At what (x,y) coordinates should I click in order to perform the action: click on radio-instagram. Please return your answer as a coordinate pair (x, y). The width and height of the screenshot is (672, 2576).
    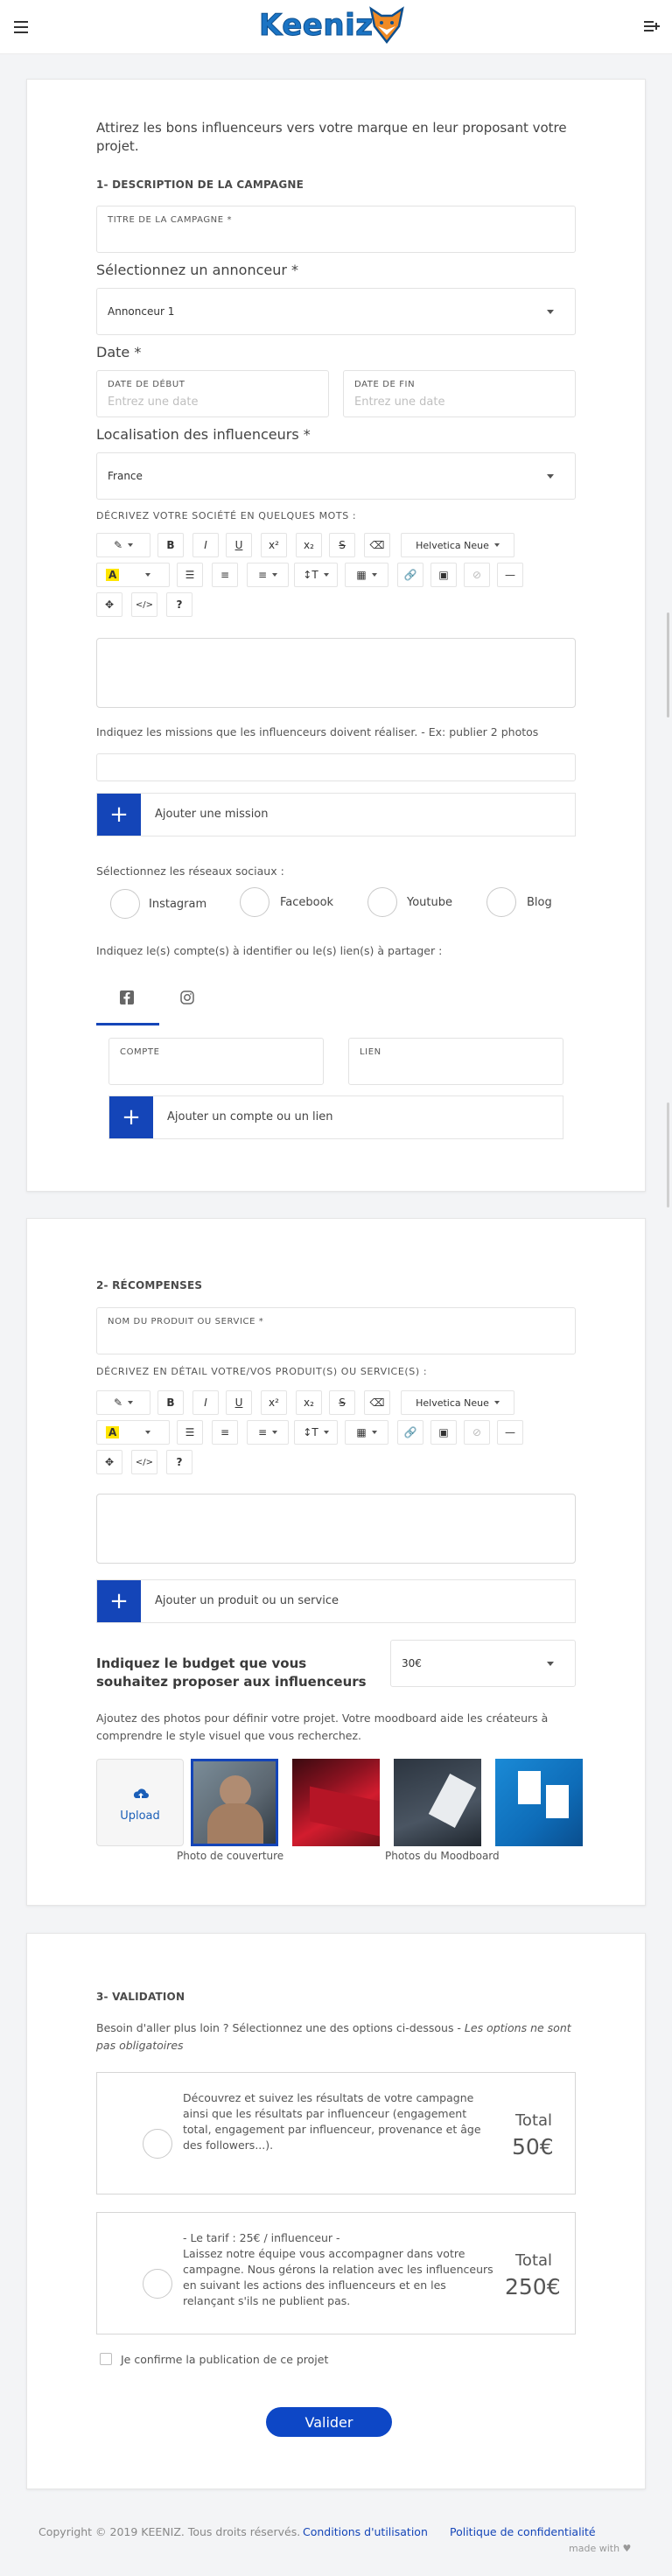
    Looking at the image, I should click on (125, 904).